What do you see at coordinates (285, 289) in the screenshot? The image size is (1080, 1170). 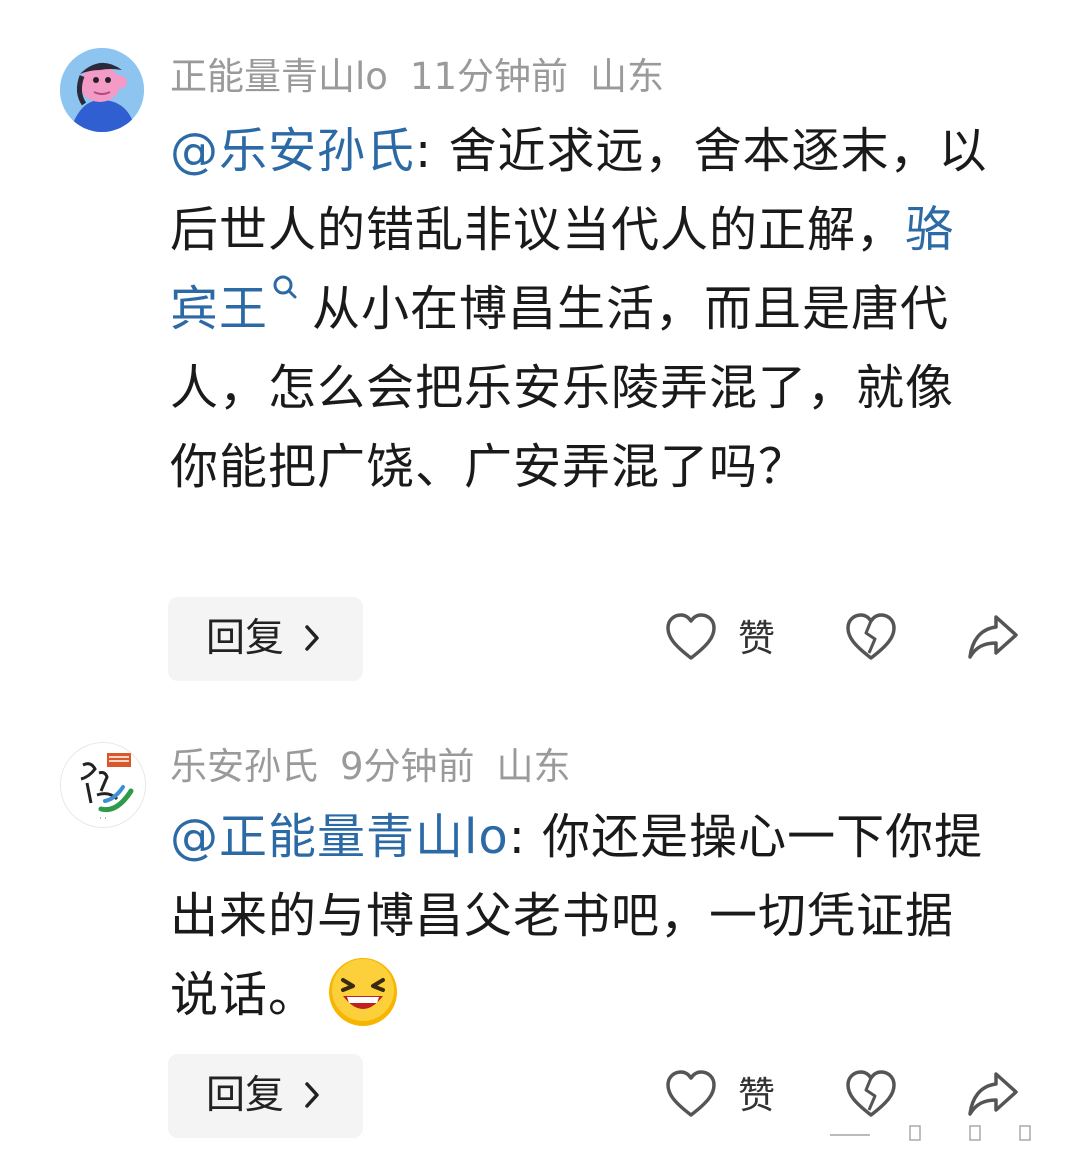 I see `search-icon` at bounding box center [285, 289].